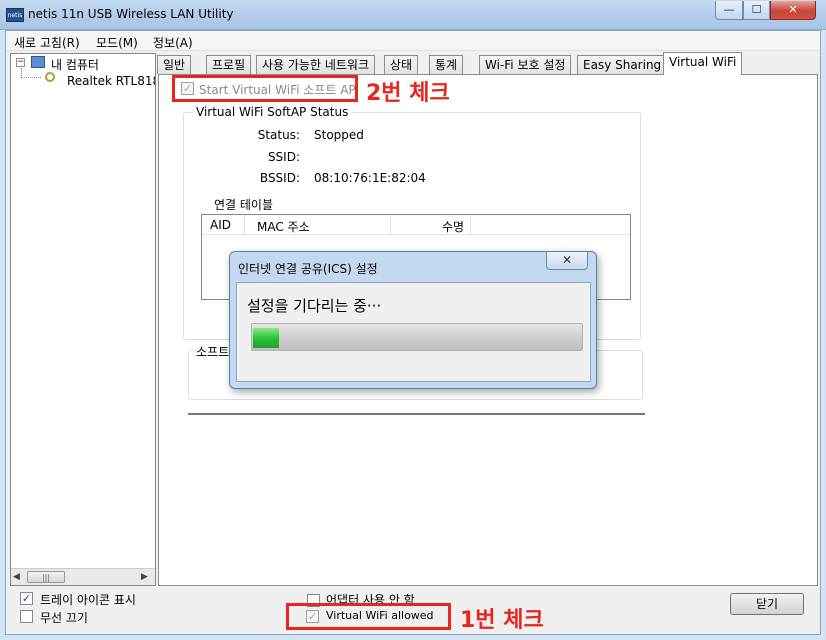 The image size is (826, 640). What do you see at coordinates (370, 178) in the screenshot?
I see `bssid-value: 08:10:76:1E:82:04` at bounding box center [370, 178].